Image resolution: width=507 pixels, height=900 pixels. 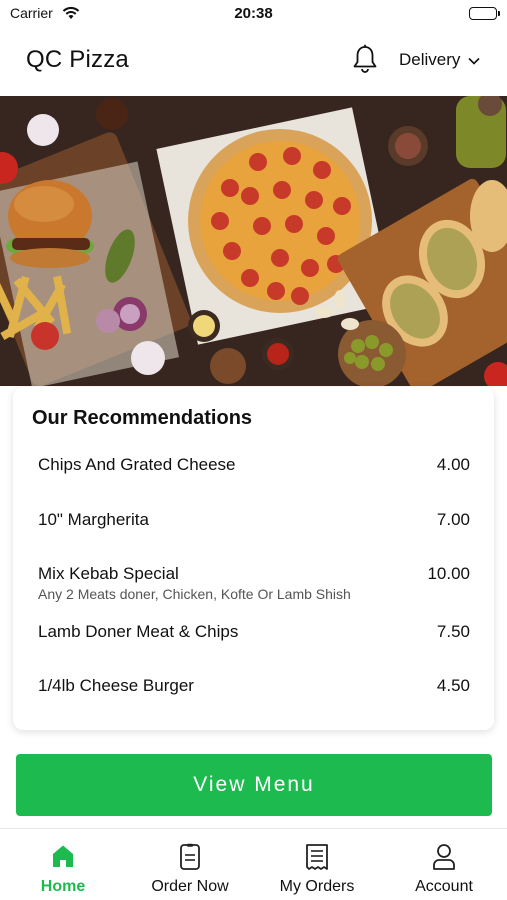 I want to click on tab-account: Account, so click(x=444, y=864).